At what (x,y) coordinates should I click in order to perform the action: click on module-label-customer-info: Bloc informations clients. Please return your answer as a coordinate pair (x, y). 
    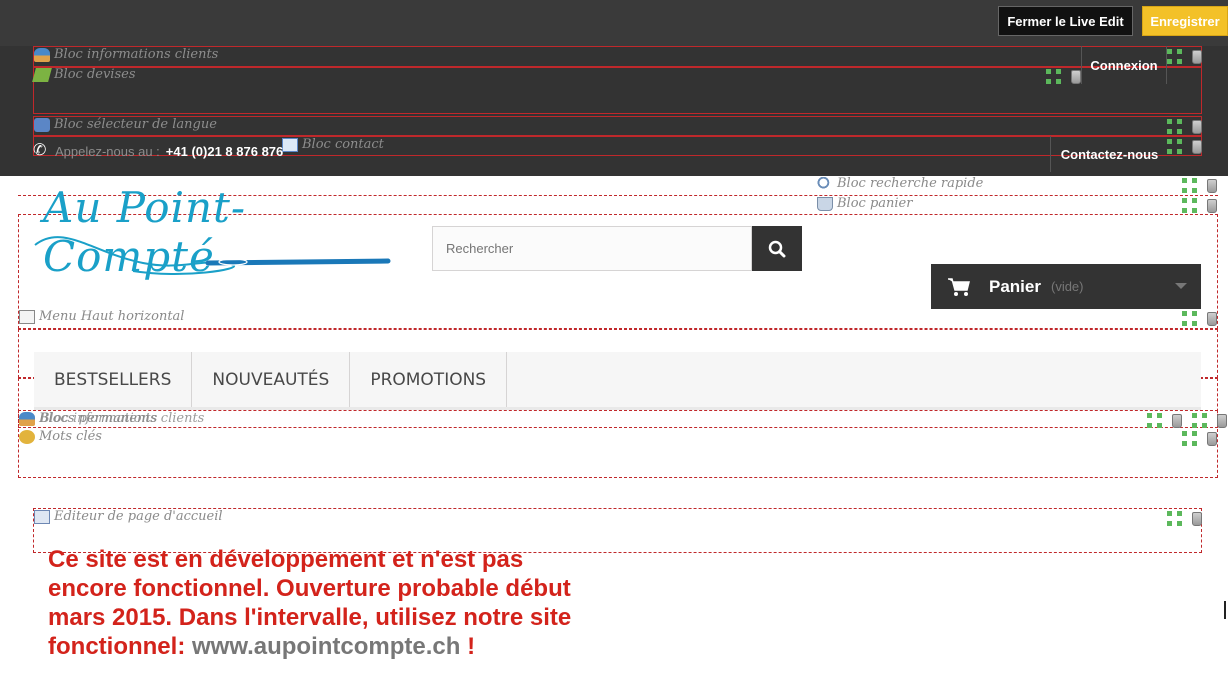
    Looking at the image, I should click on (126, 54).